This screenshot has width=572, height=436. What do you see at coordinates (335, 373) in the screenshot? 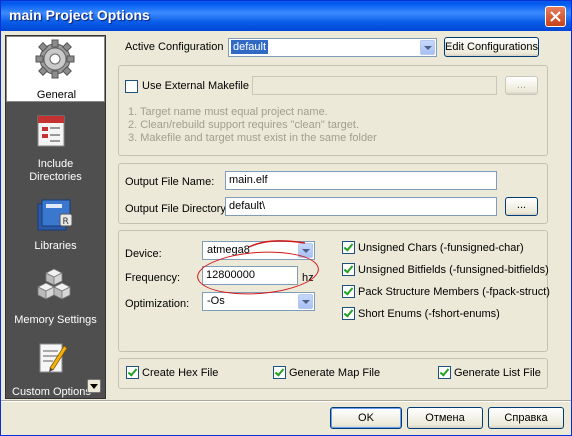
I see `generate-map-file-label: Generate Map File` at bounding box center [335, 373].